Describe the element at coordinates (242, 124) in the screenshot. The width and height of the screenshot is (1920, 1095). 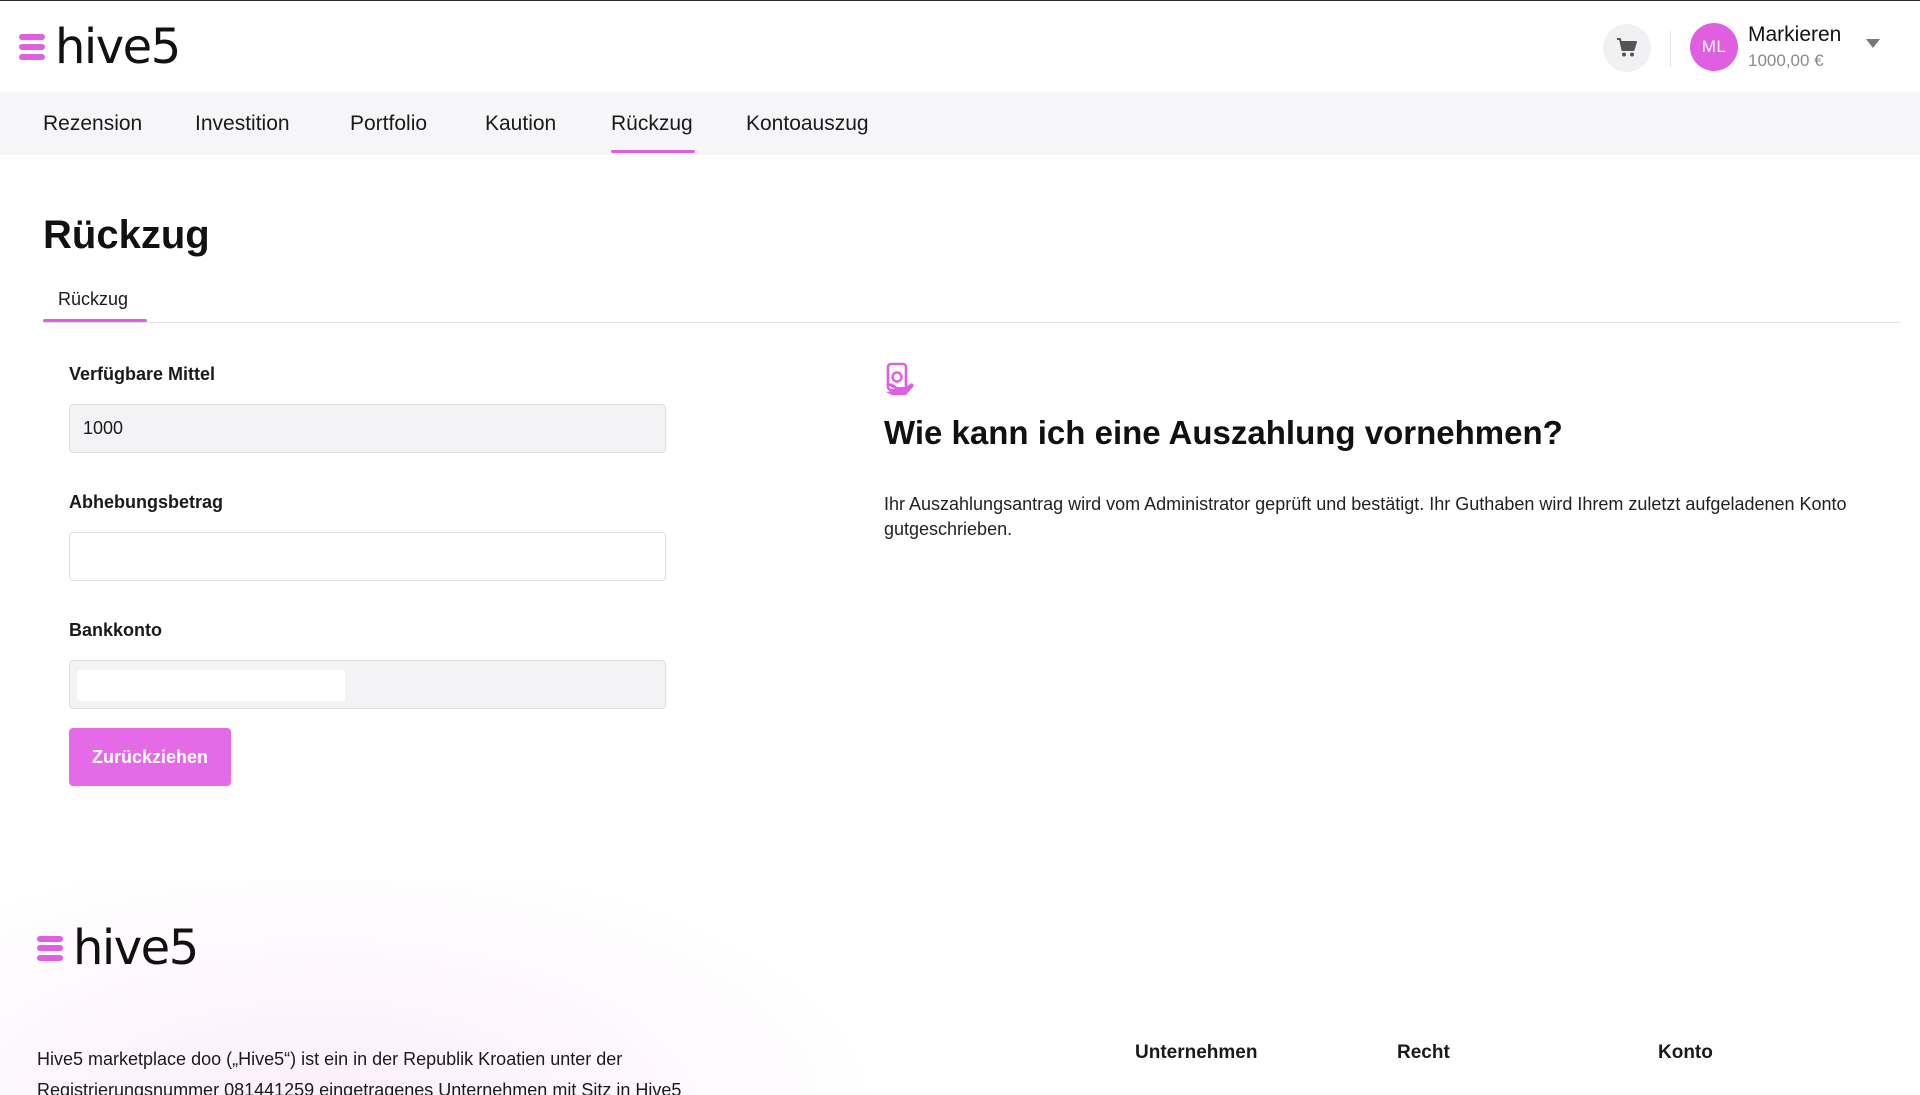
I see `nav-item-investition: Investition` at that location.